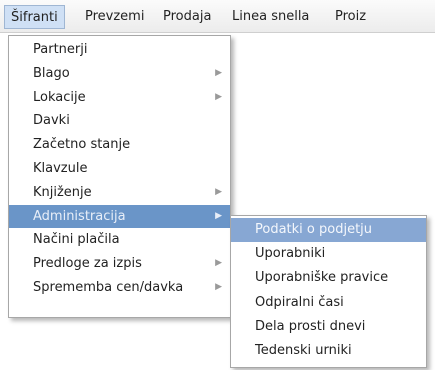 The width and height of the screenshot is (435, 370). Describe the element at coordinates (119, 193) in the screenshot. I see `menu-item-knjizenje: Knjiženje ▶` at that location.